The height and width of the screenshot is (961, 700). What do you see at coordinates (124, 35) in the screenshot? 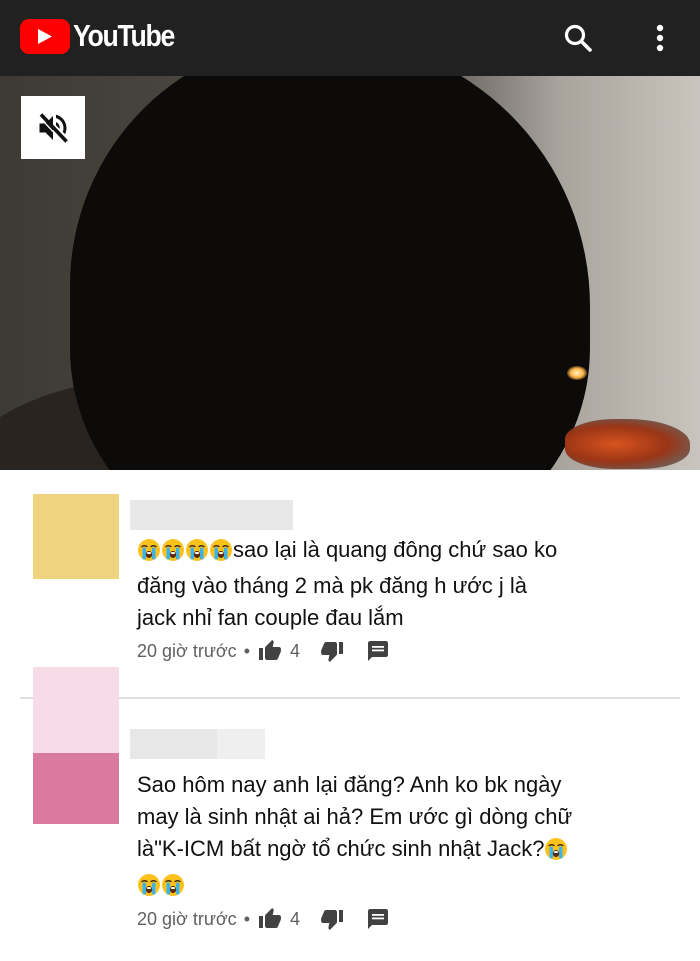
I see `app-name: YouTube` at bounding box center [124, 35].